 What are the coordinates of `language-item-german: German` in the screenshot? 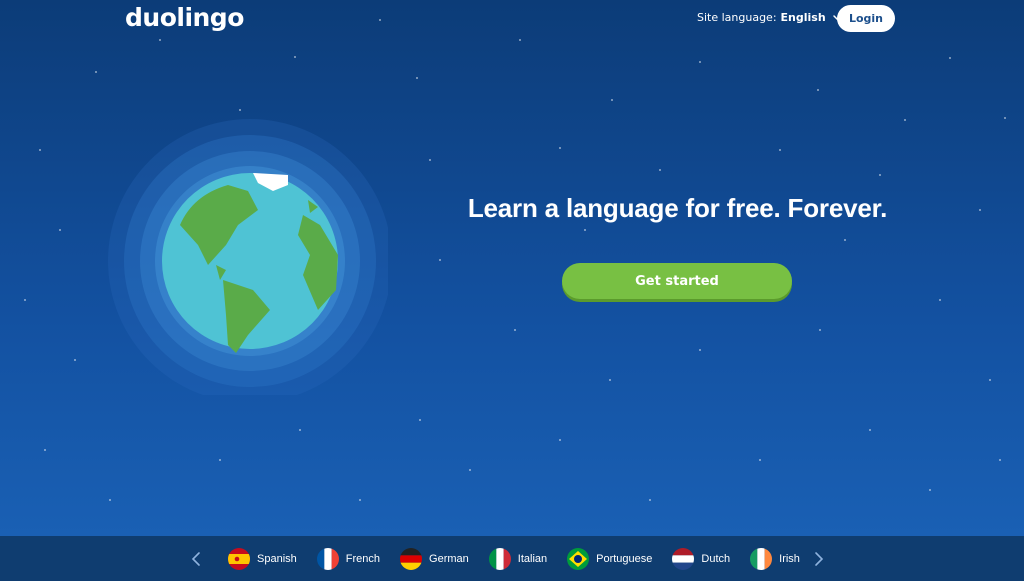 It's located at (434, 558).